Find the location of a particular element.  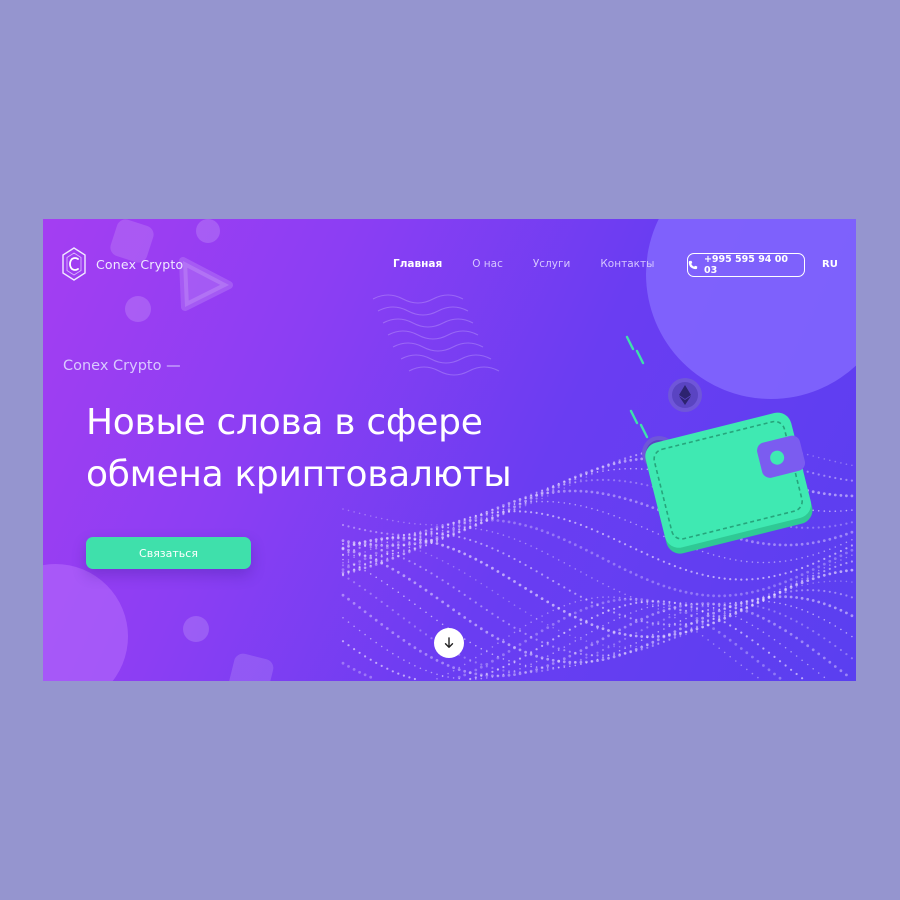

scroll-down-button is located at coordinates (449, 643).